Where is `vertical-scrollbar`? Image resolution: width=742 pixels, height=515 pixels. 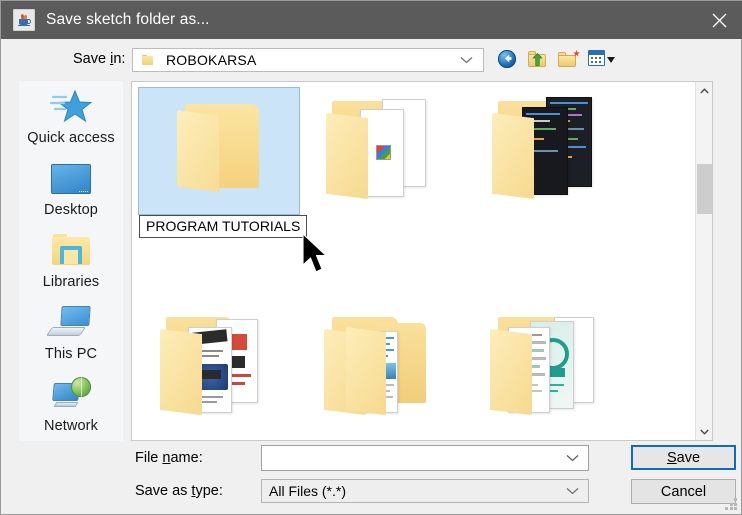 vertical-scrollbar is located at coordinates (703, 261).